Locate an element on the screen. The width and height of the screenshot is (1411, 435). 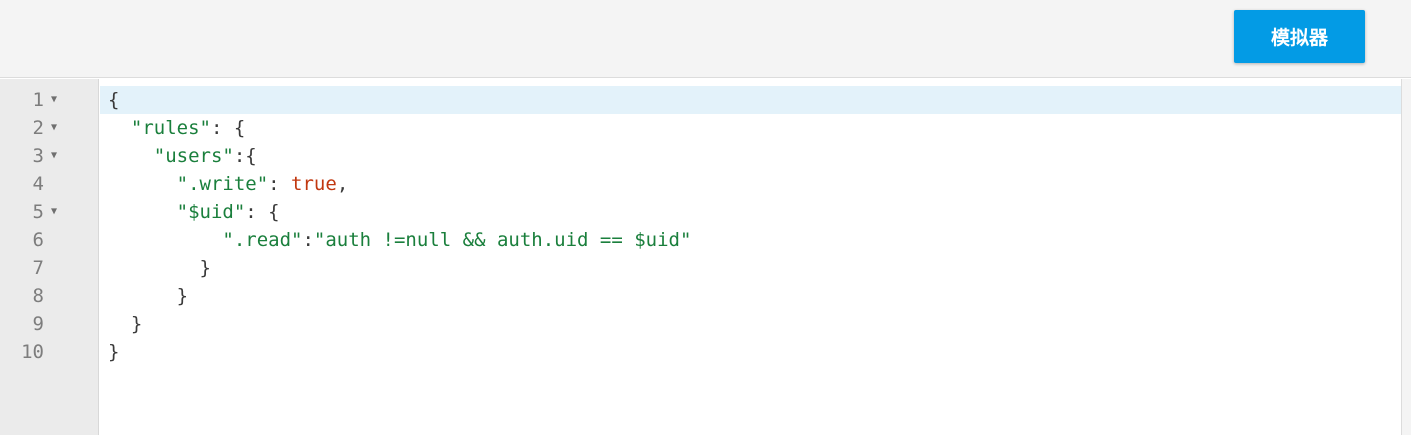
code-text: "rules": { is located at coordinates (176, 128).